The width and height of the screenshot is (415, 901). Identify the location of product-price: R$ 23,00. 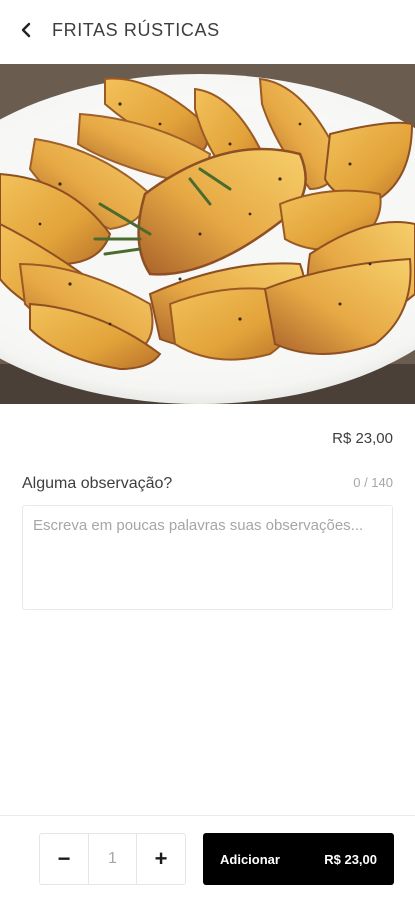
(362, 438).